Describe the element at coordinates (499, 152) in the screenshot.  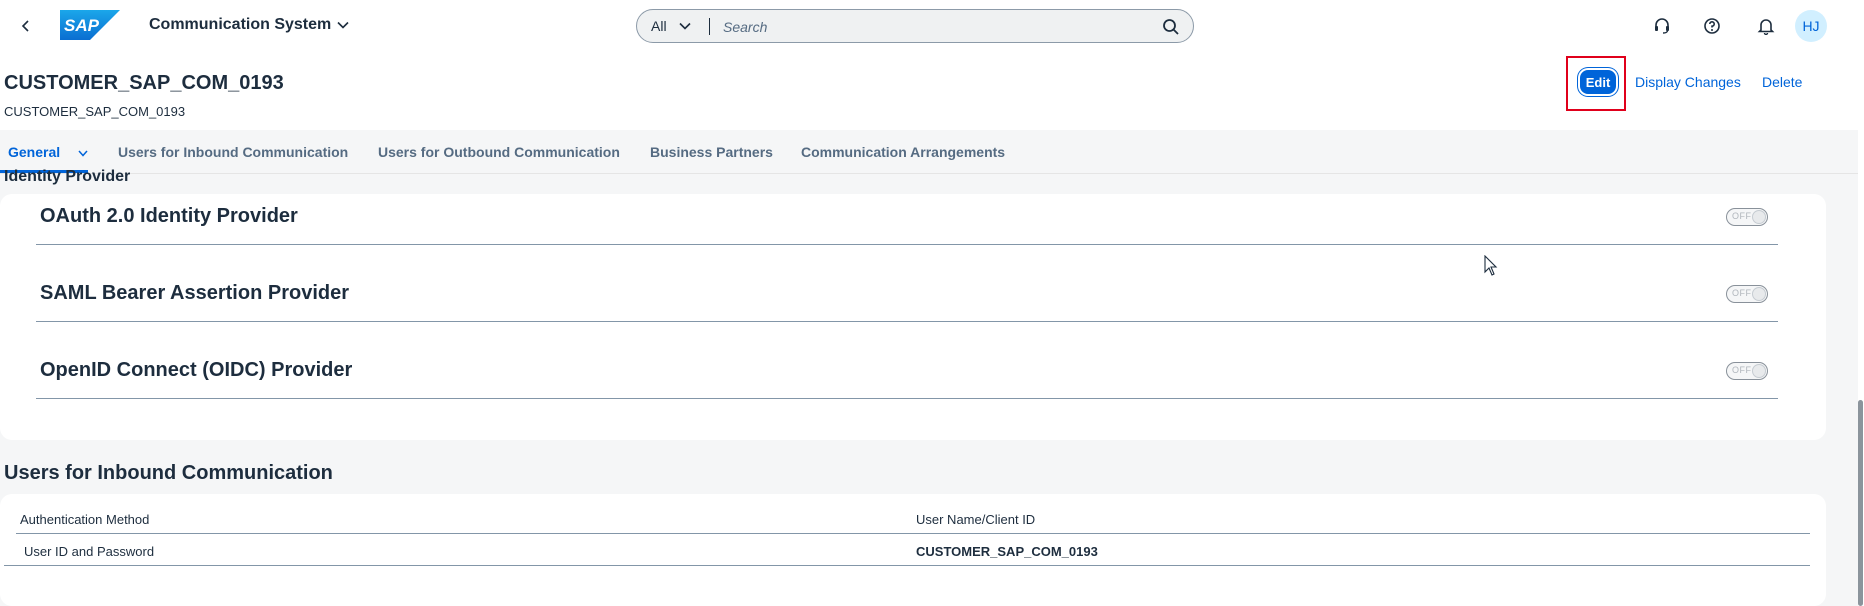
I see `tab-users-outbound: Users for Outbound Communication` at that location.